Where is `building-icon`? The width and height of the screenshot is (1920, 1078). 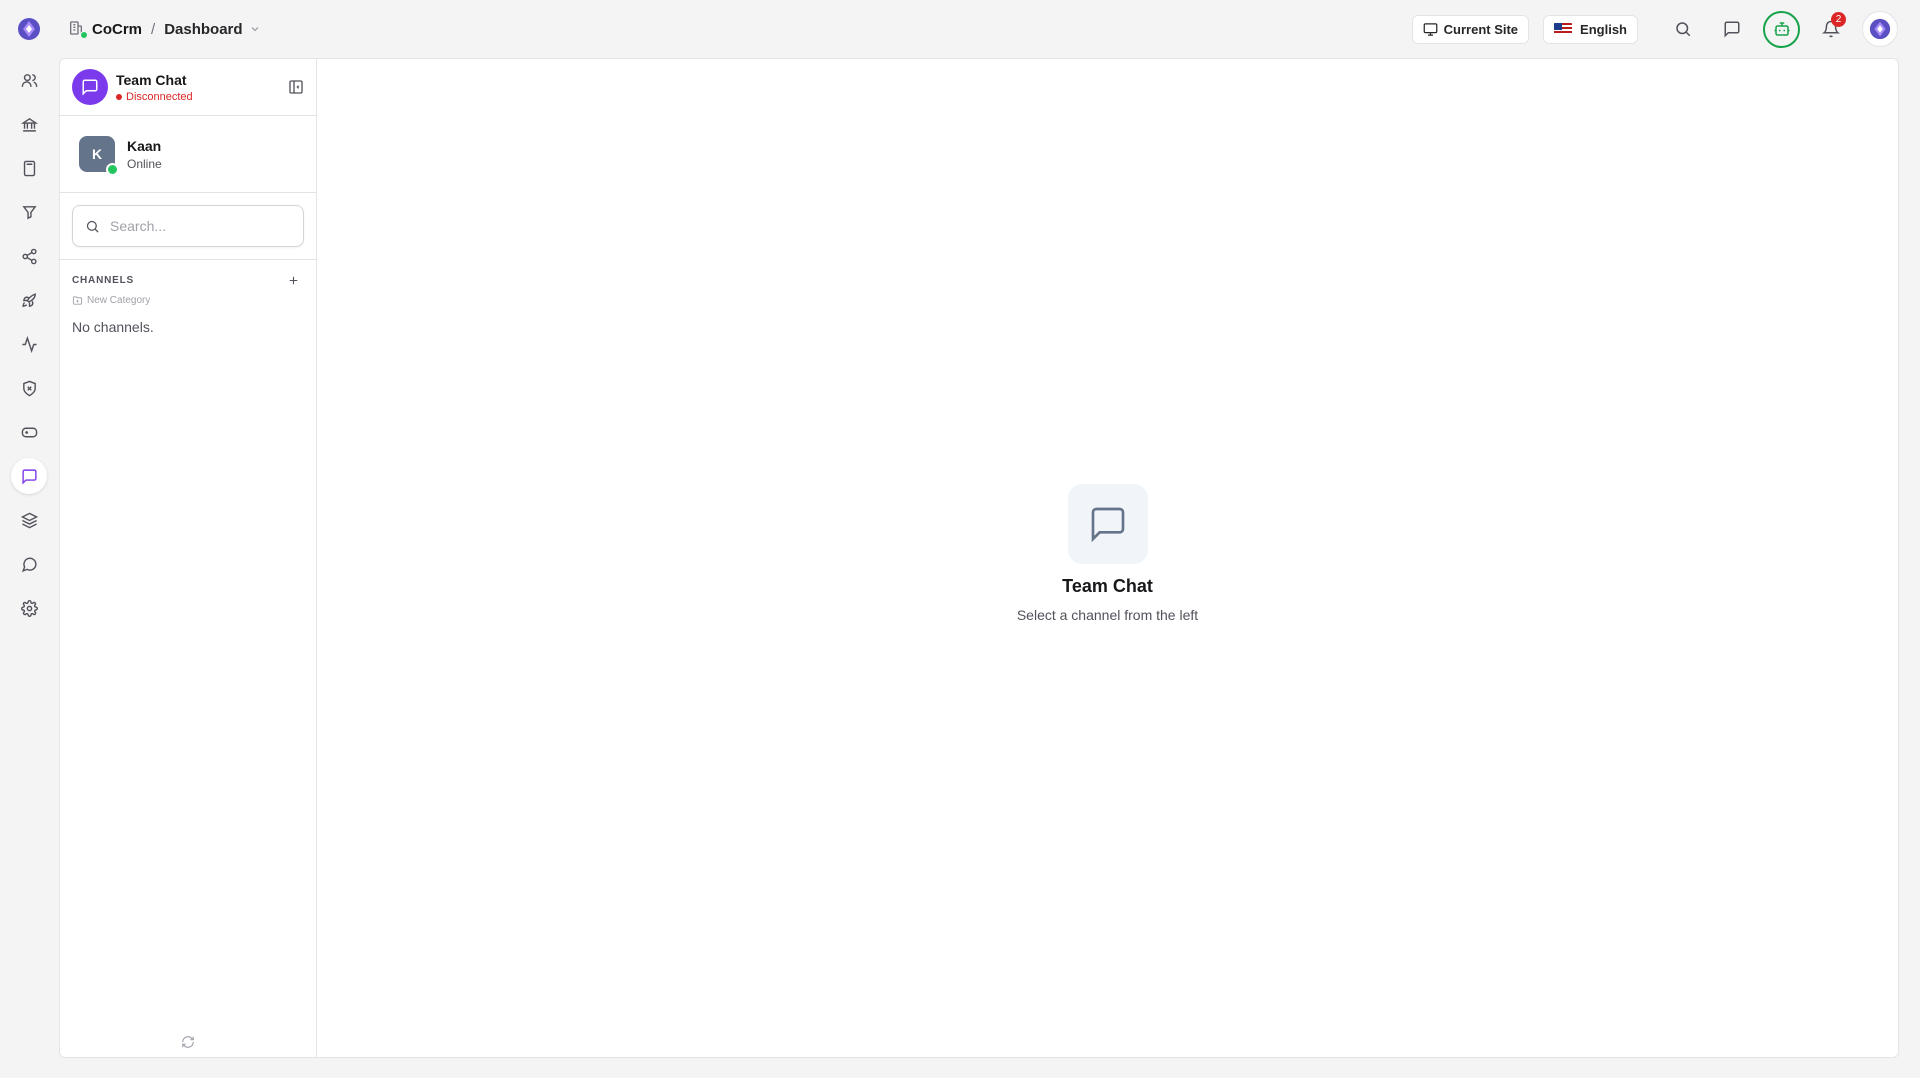
building-icon is located at coordinates (78, 29).